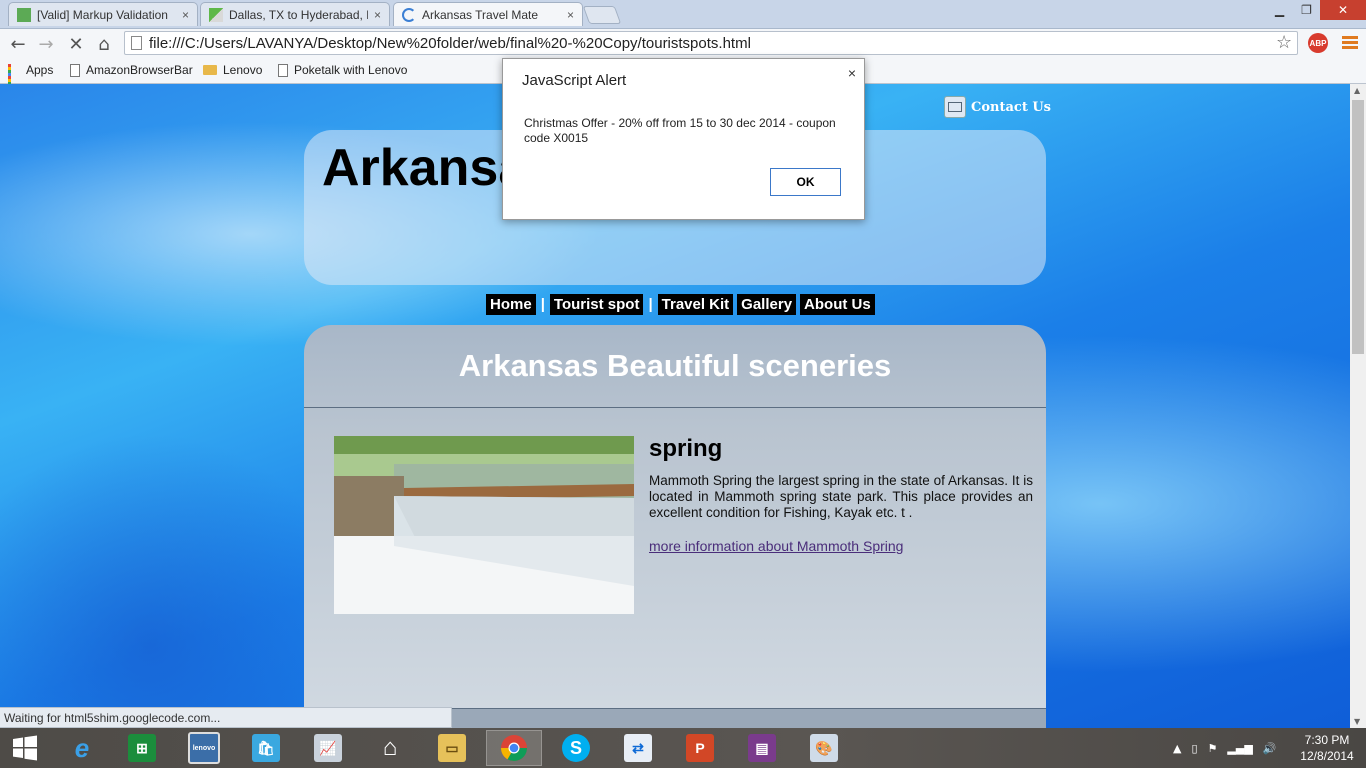 The image size is (1366, 768). Describe the element at coordinates (104, 44) in the screenshot. I see `home-icon: ⌂` at that location.